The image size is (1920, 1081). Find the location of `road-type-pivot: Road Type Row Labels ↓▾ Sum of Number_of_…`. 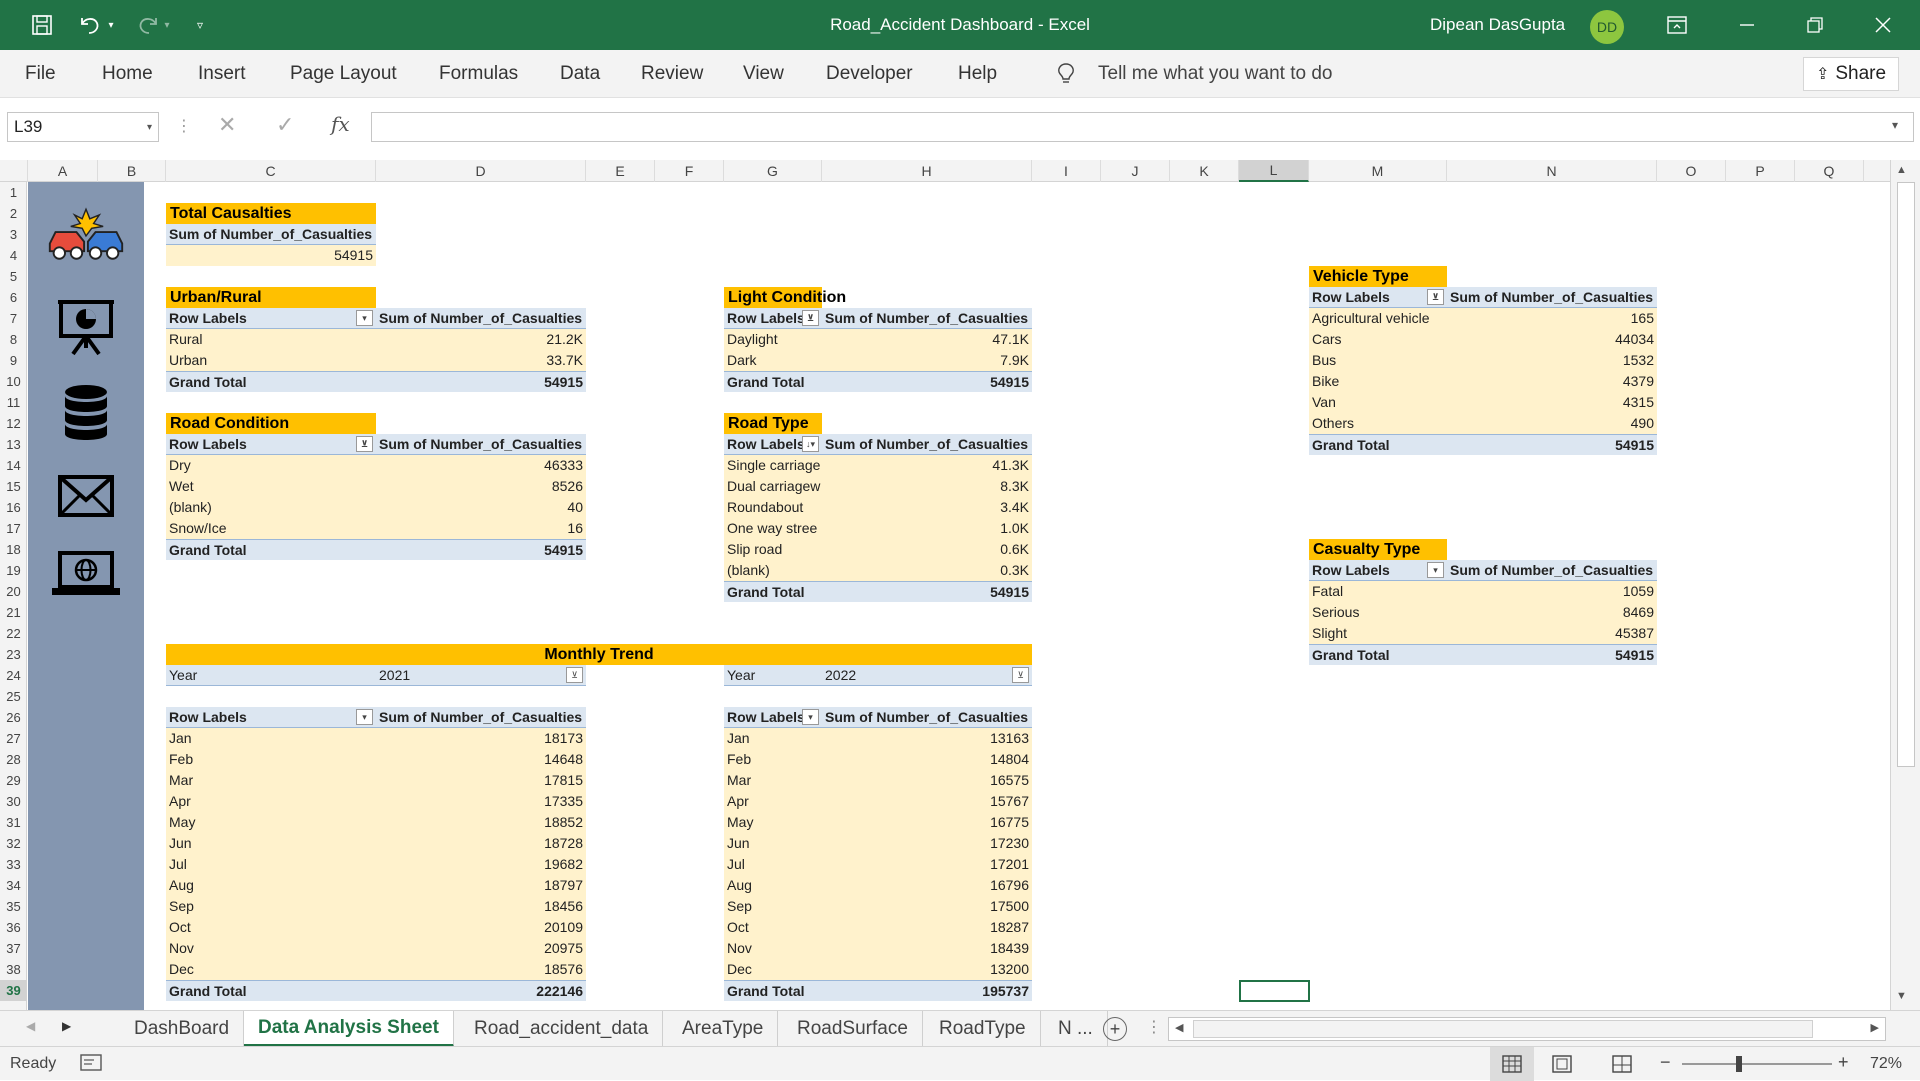

road-type-pivot: Road Type Row Labels ↓▾ Sum of Number_of_… is located at coordinates (878, 507).